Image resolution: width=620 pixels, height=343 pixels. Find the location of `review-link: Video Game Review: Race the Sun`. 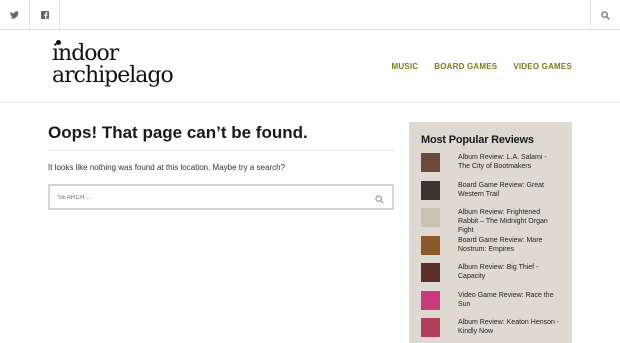

review-link: Video Game Review: Race the Sun is located at coordinates (509, 300).